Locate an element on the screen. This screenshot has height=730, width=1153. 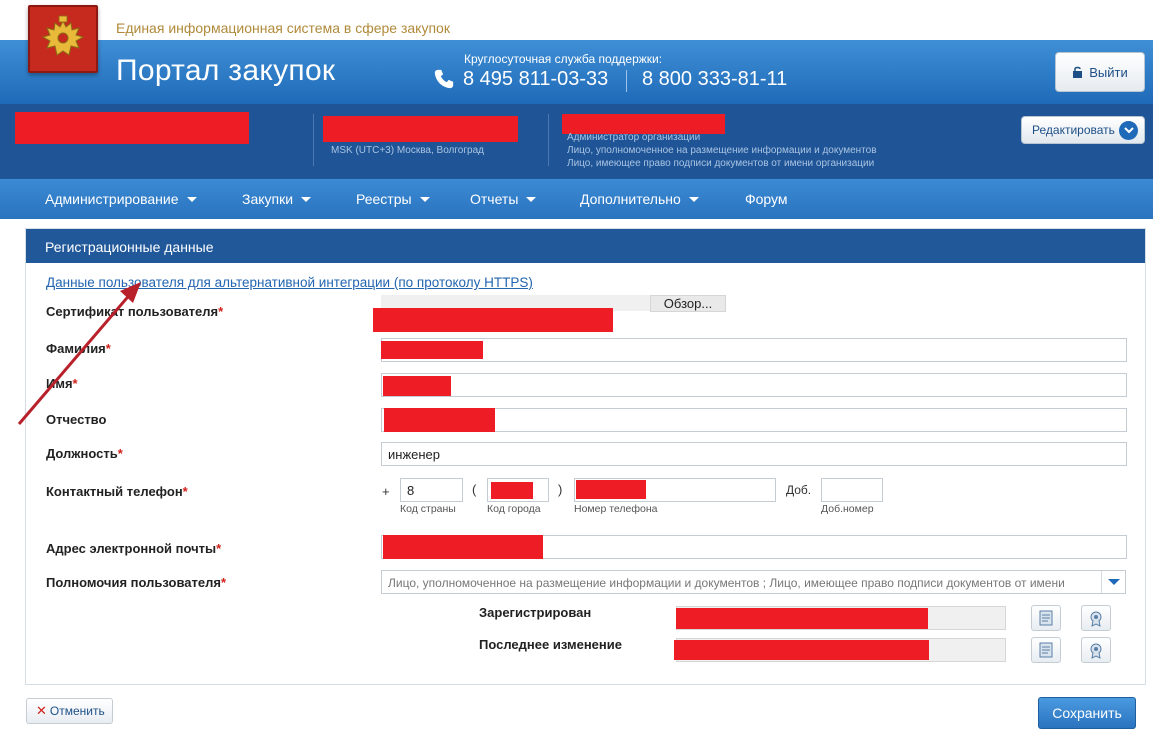
logout-button: Выйти is located at coordinates (1100, 72).